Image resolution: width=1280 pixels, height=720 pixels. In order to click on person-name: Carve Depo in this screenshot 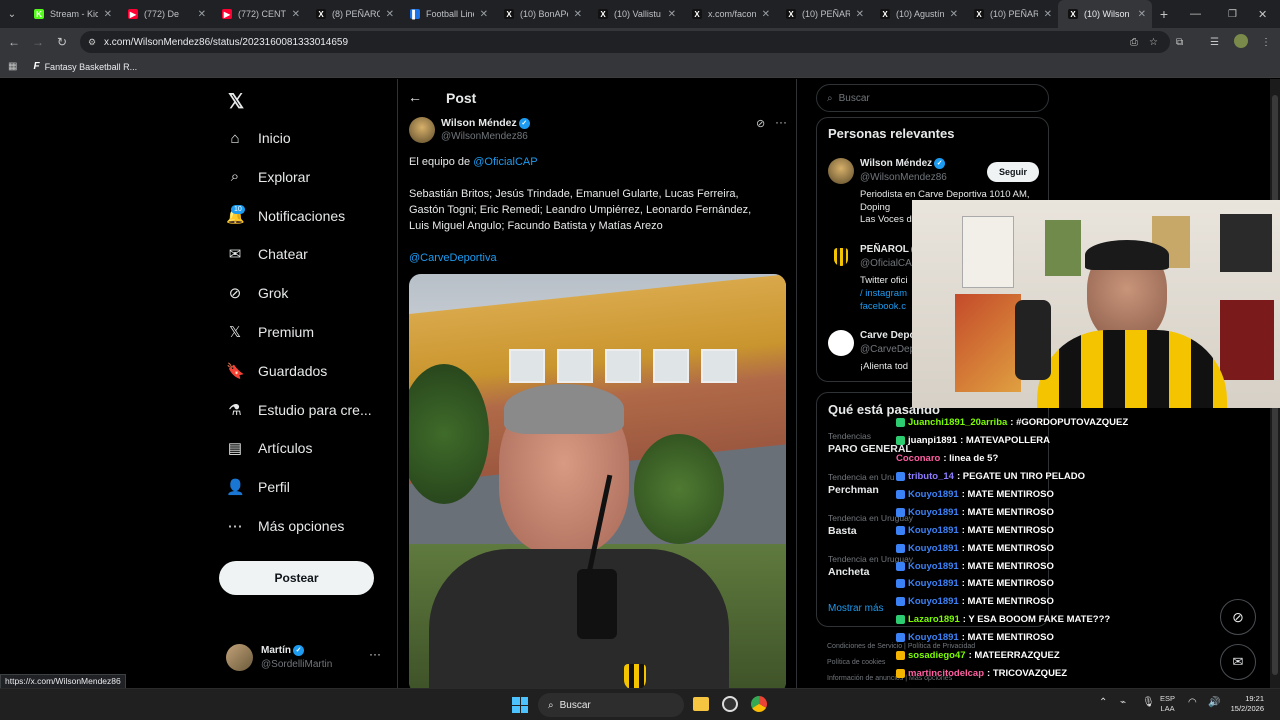, I will do `click(888, 335)`.